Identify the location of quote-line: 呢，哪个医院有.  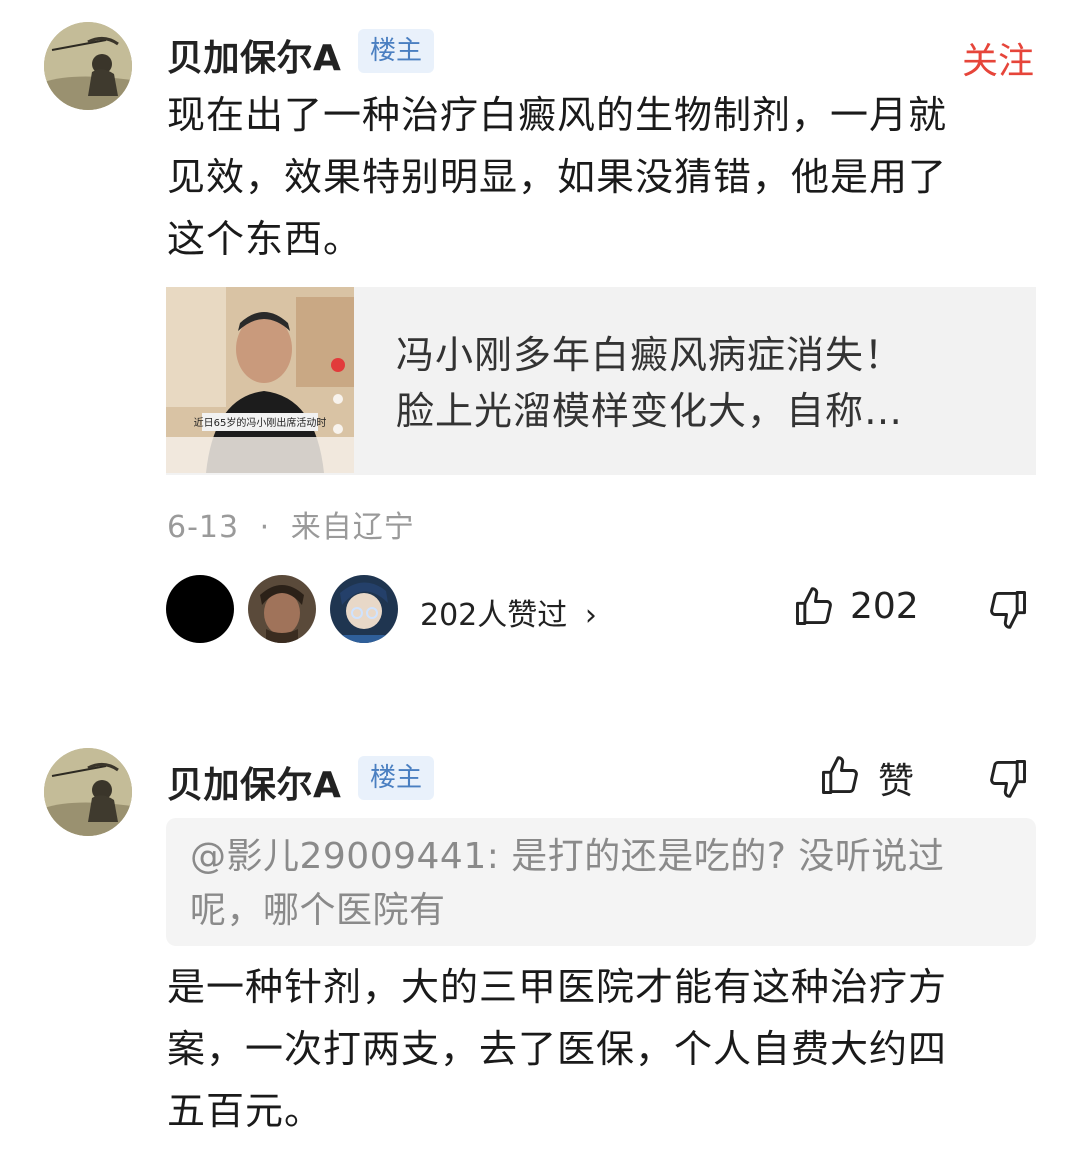
(318, 910).